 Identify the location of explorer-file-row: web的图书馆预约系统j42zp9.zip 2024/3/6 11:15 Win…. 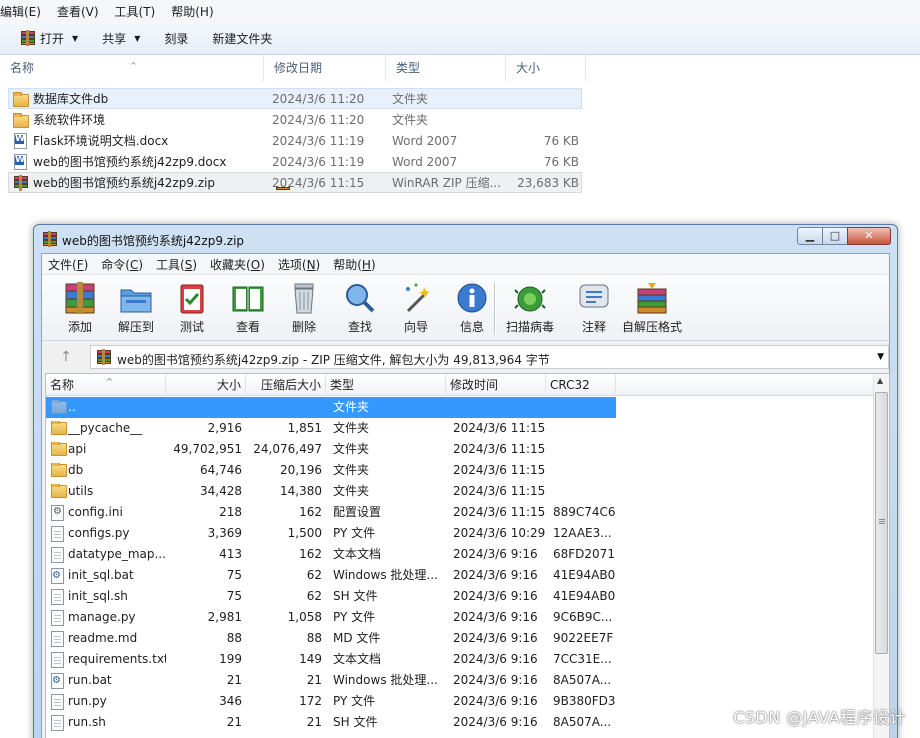
(295, 182).